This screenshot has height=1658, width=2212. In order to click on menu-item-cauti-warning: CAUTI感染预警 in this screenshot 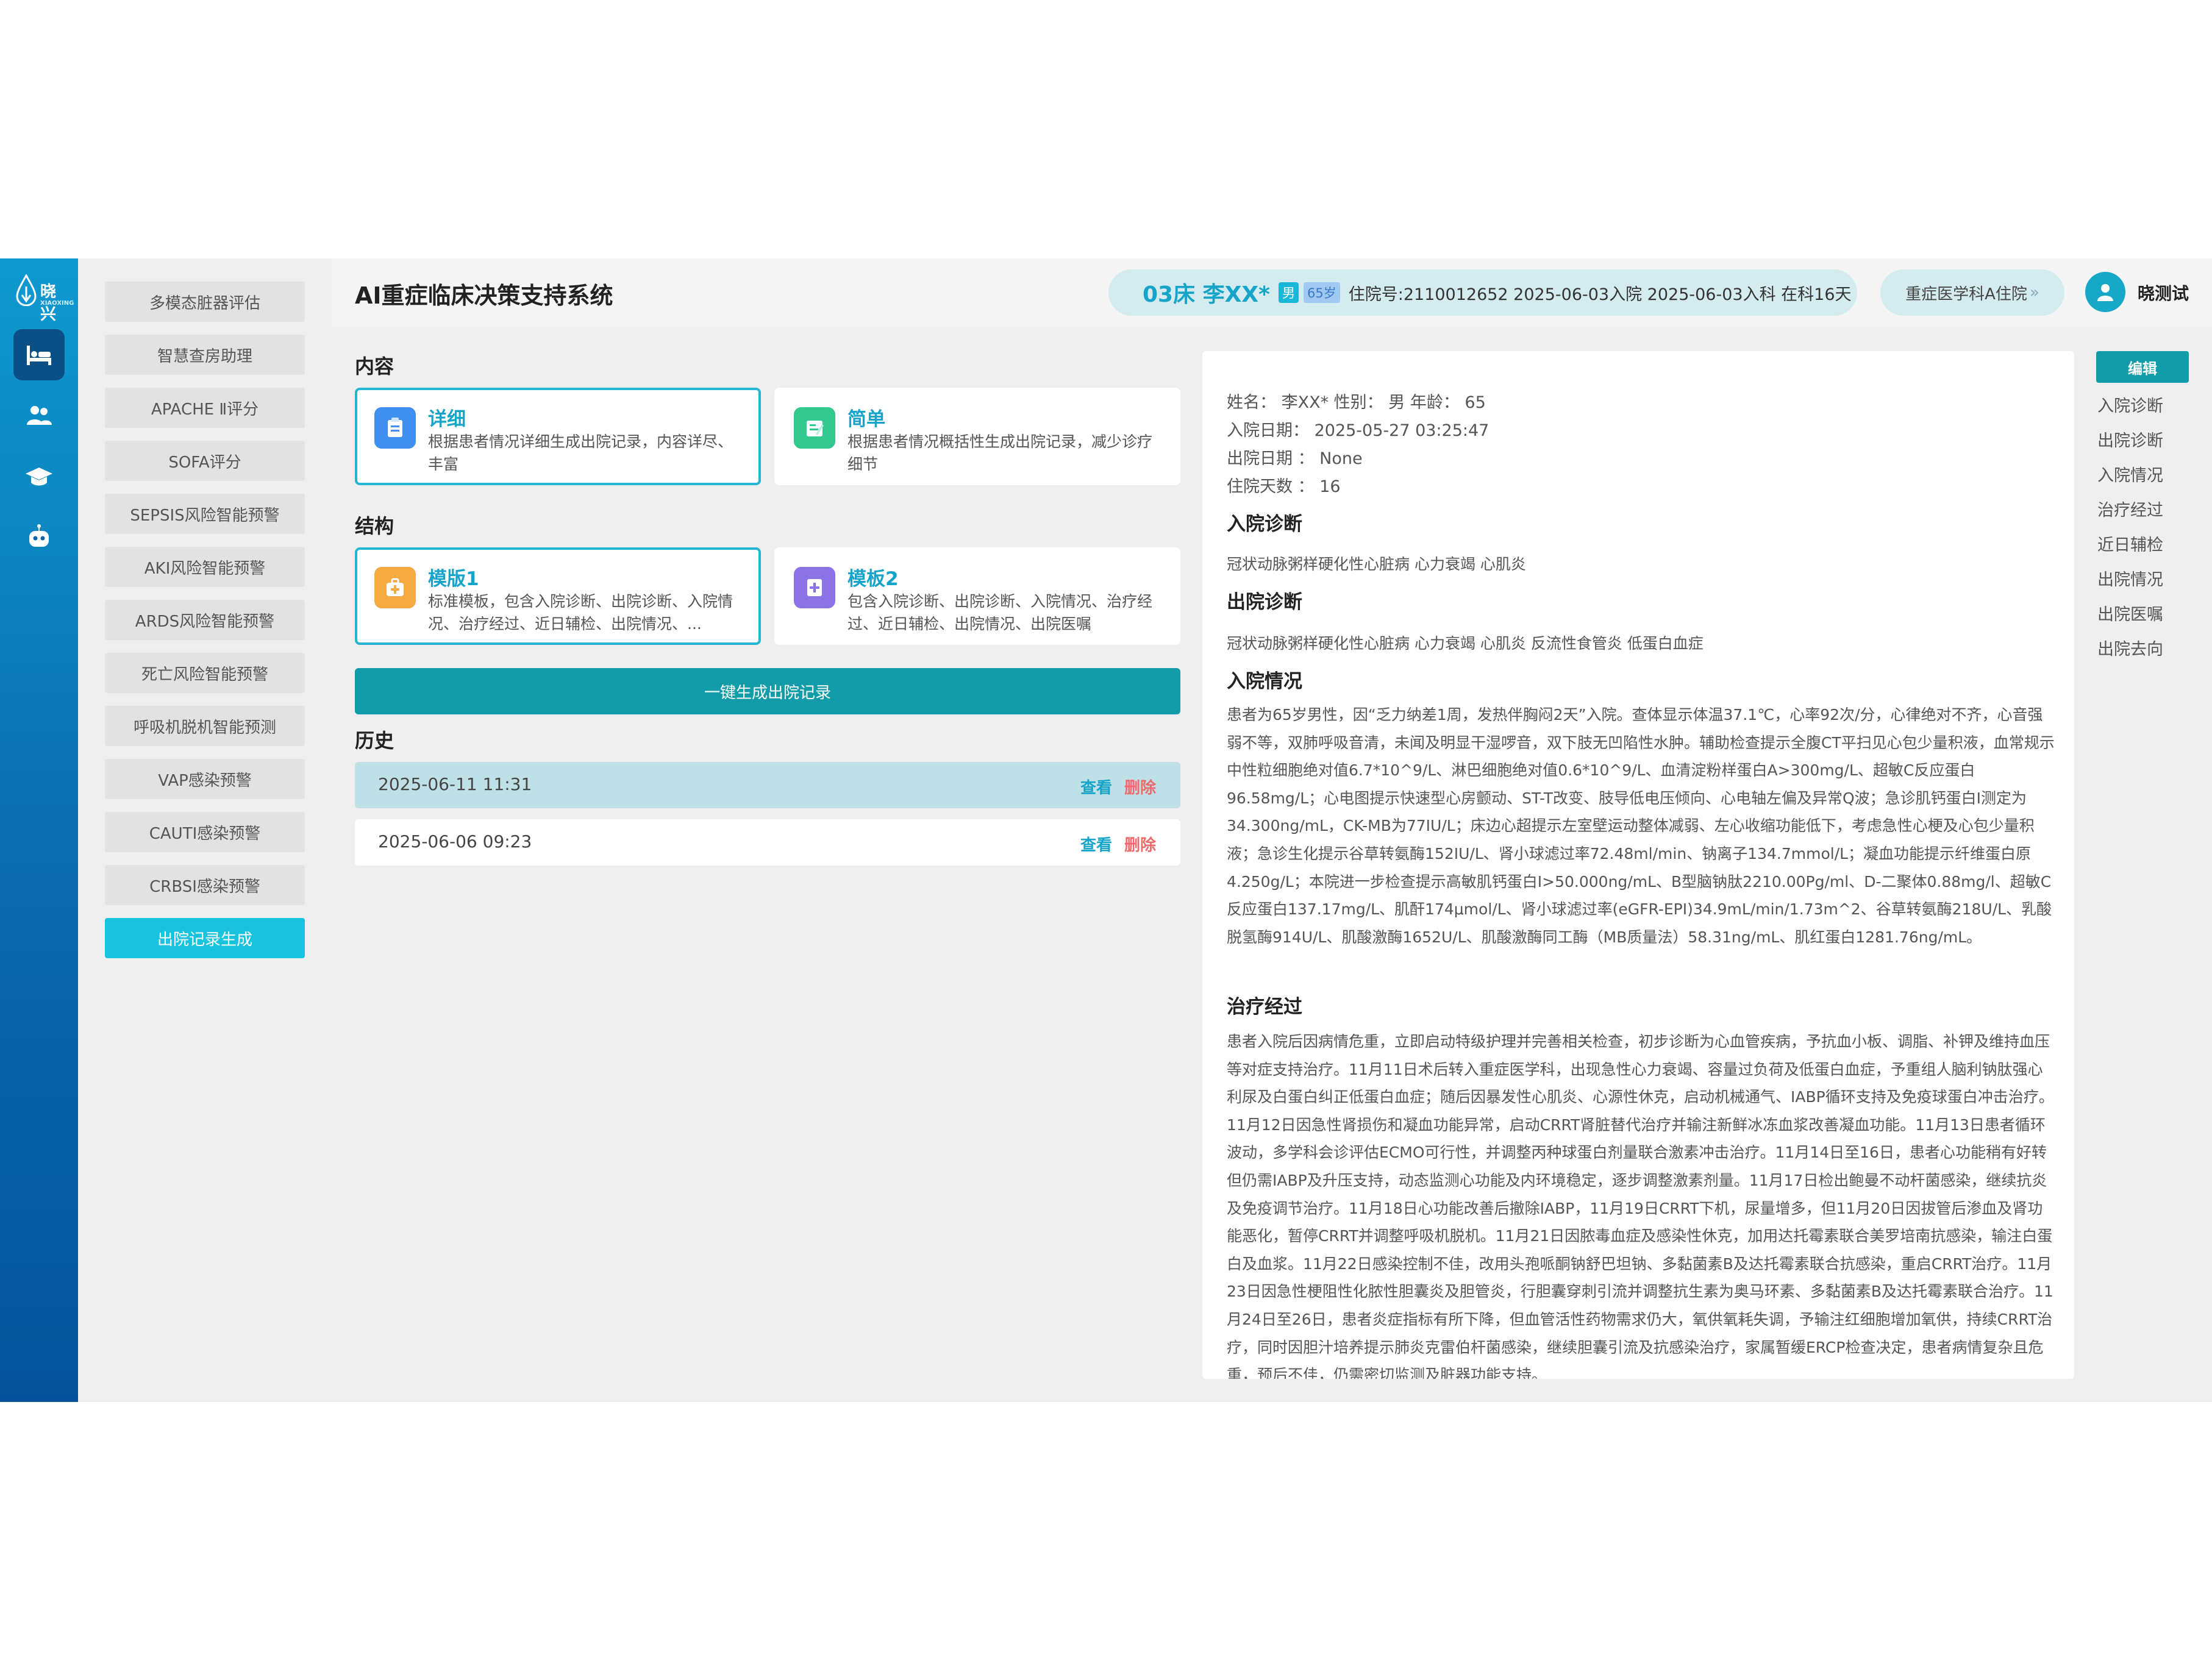, I will do `click(205, 832)`.